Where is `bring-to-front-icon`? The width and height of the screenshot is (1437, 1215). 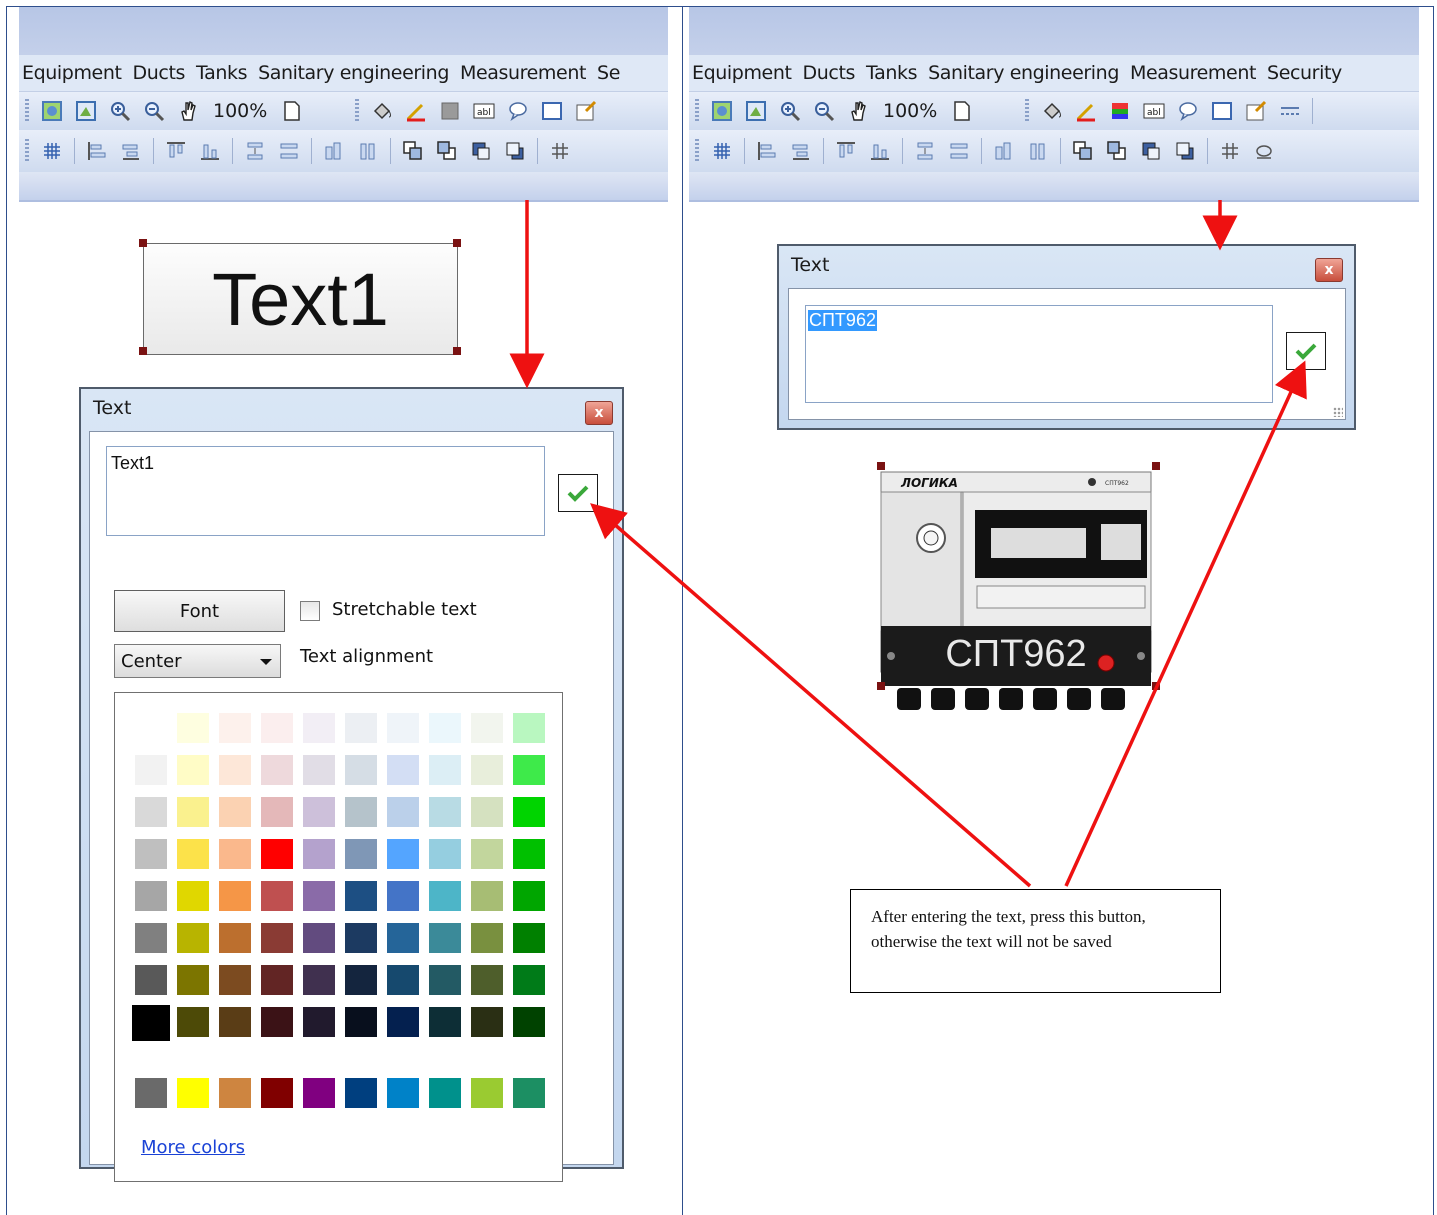 bring-to-front-icon is located at coordinates (413, 151).